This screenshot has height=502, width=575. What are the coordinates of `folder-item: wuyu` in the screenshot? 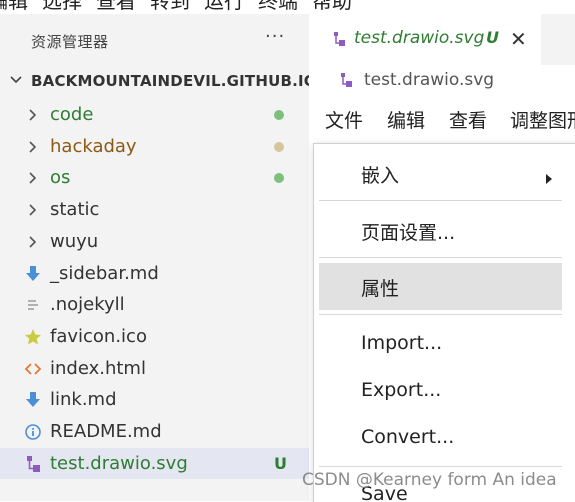 It's located at (154, 241).